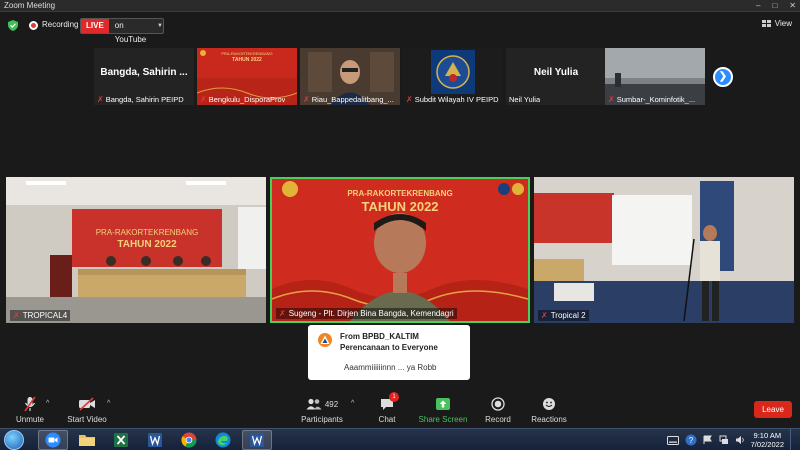 The image size is (800, 450). What do you see at coordinates (792, 6) in the screenshot?
I see `close-icon: ✕` at bounding box center [792, 6].